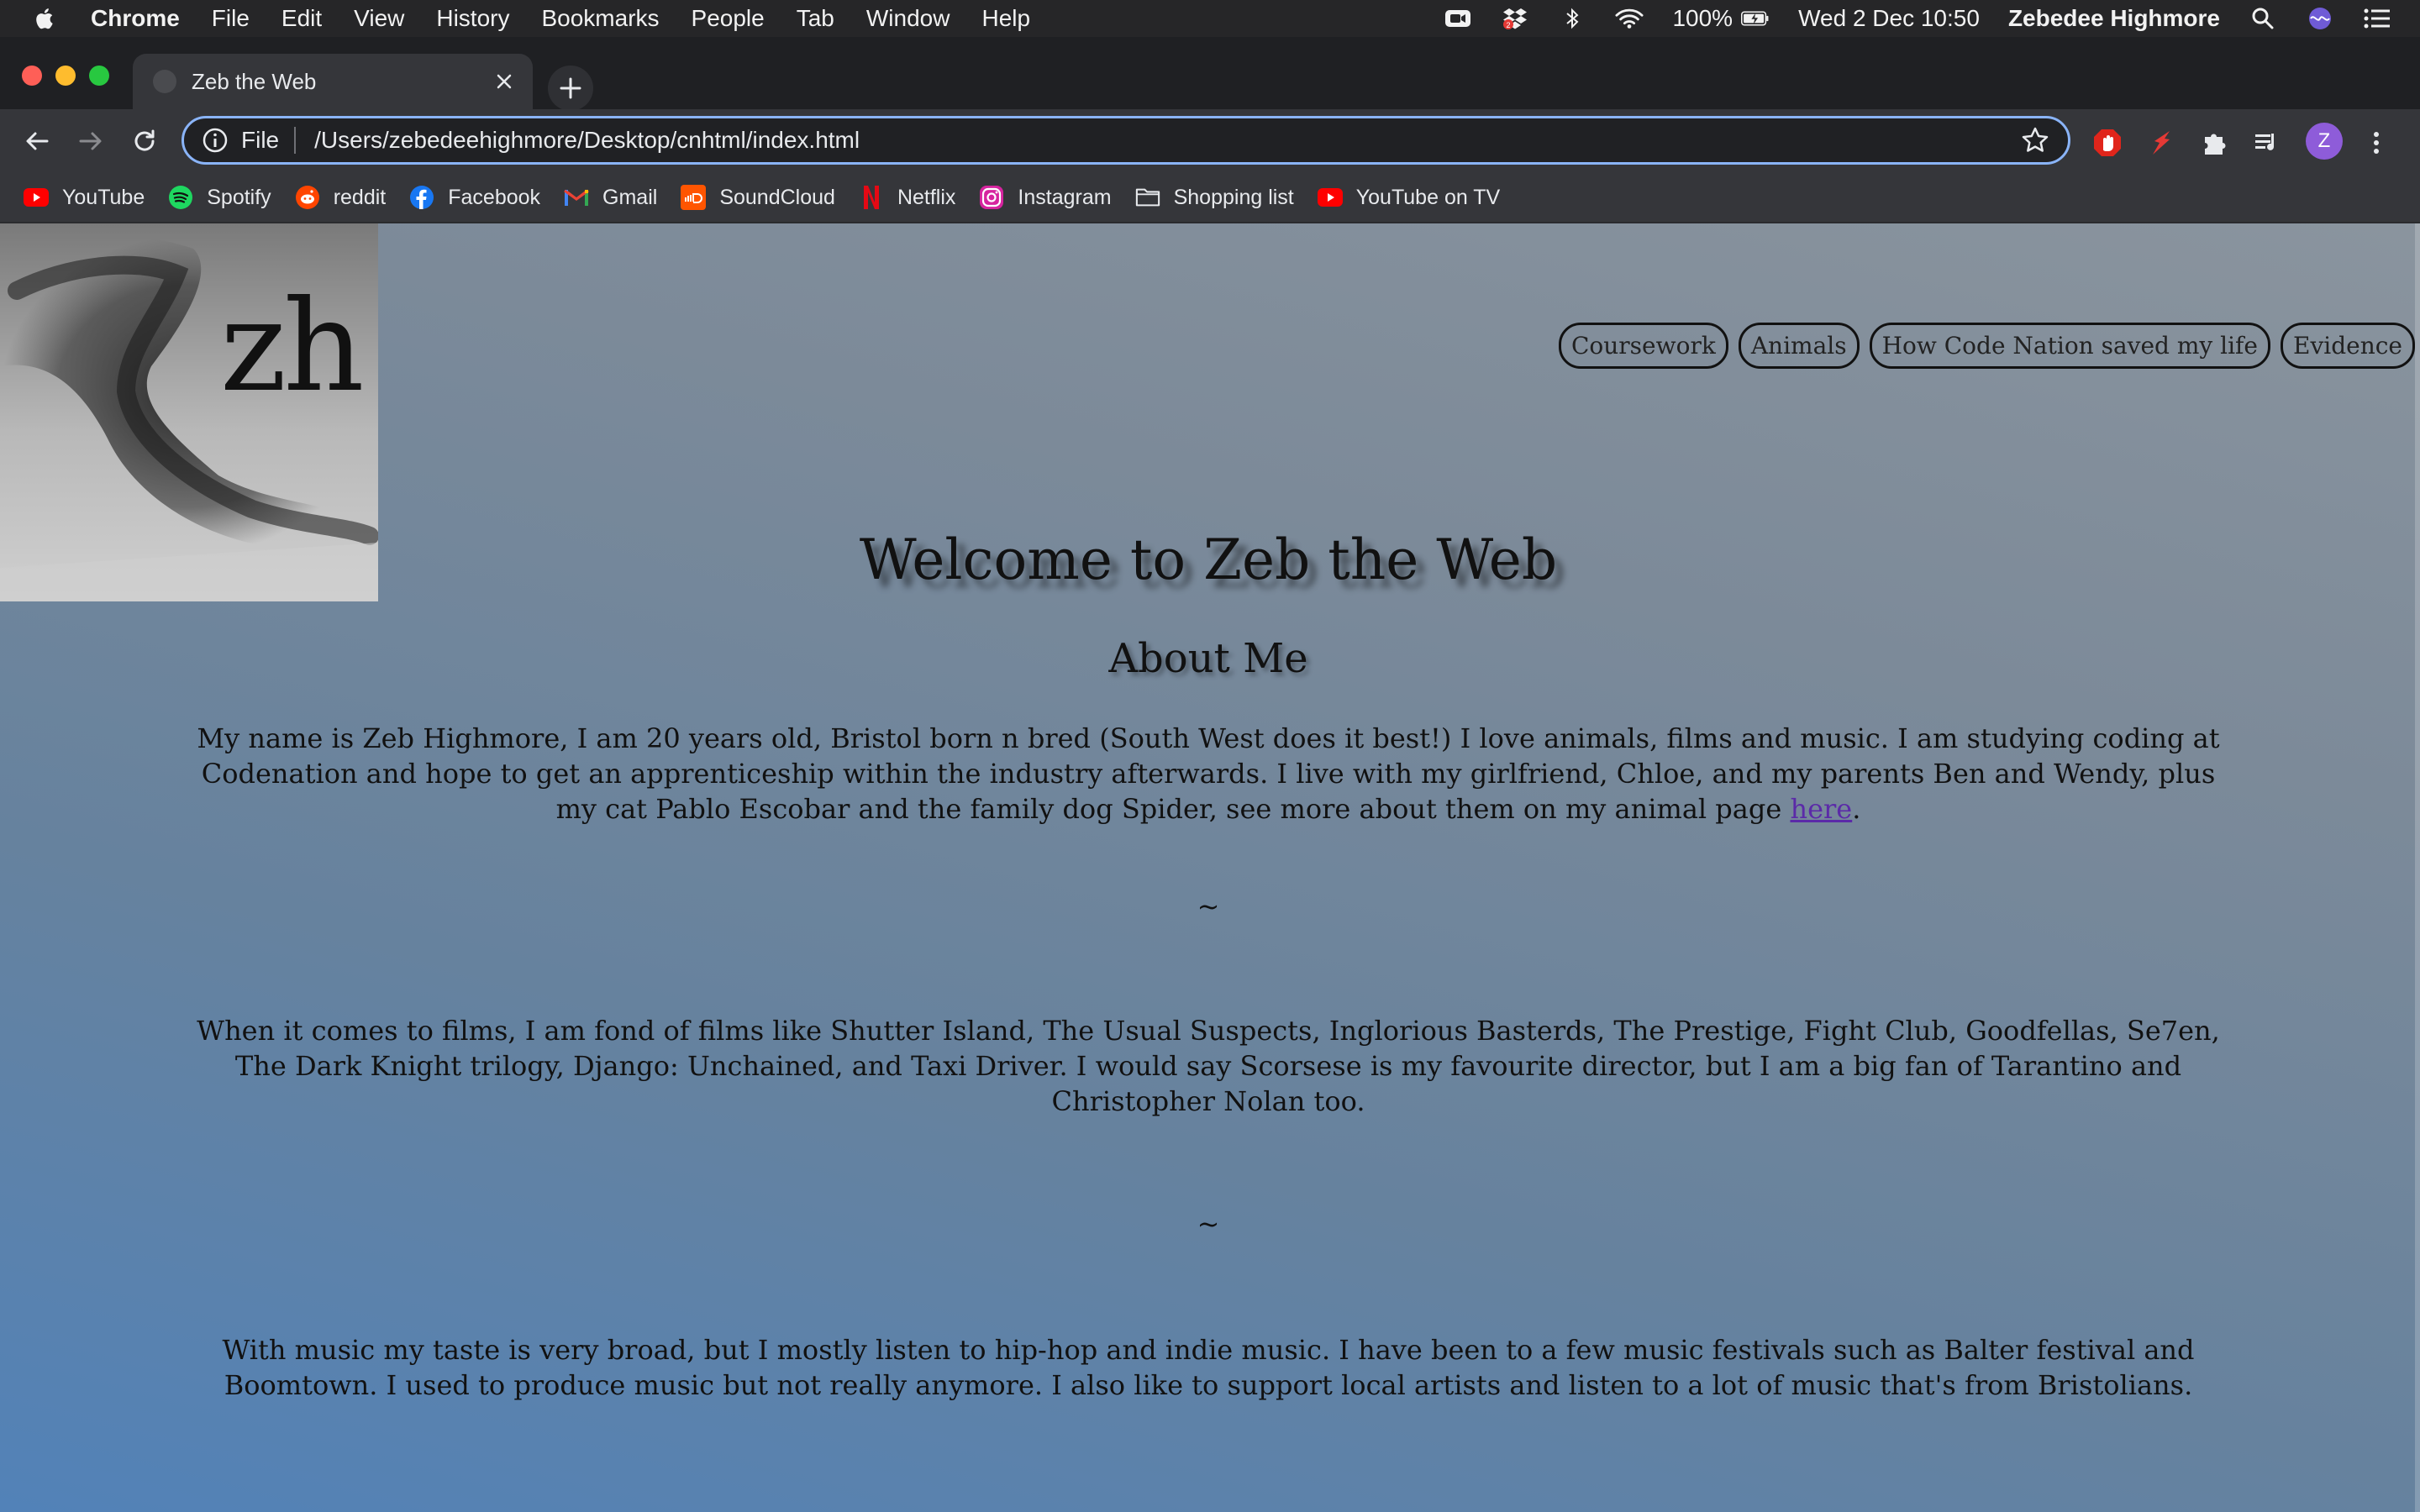 The image size is (2420, 1512). Describe the element at coordinates (2348, 346) in the screenshot. I see `nav-evidence: Evidence` at that location.